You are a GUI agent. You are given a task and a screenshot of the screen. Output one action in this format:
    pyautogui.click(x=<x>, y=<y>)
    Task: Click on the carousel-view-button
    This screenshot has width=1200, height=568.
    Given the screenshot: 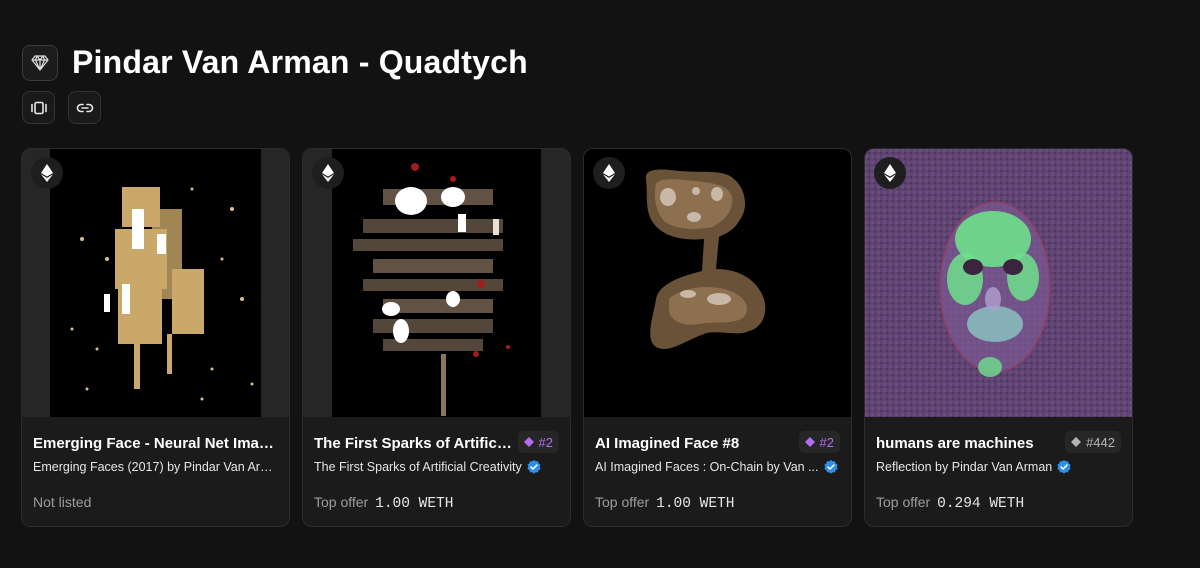 What is the action you would take?
    pyautogui.click(x=38, y=107)
    